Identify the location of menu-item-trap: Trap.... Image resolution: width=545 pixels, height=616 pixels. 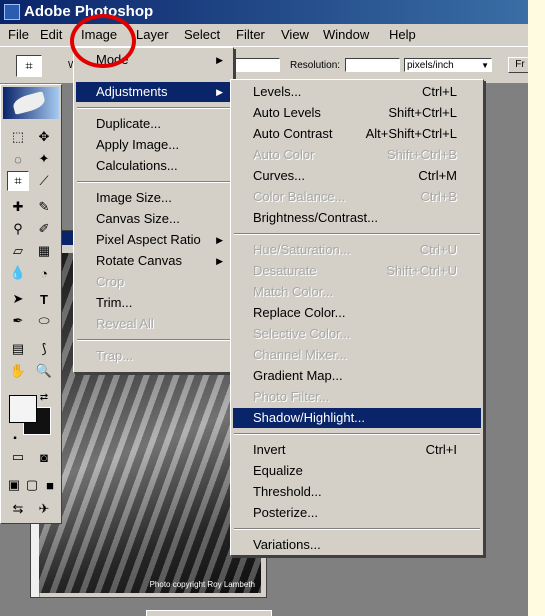
(115, 355).